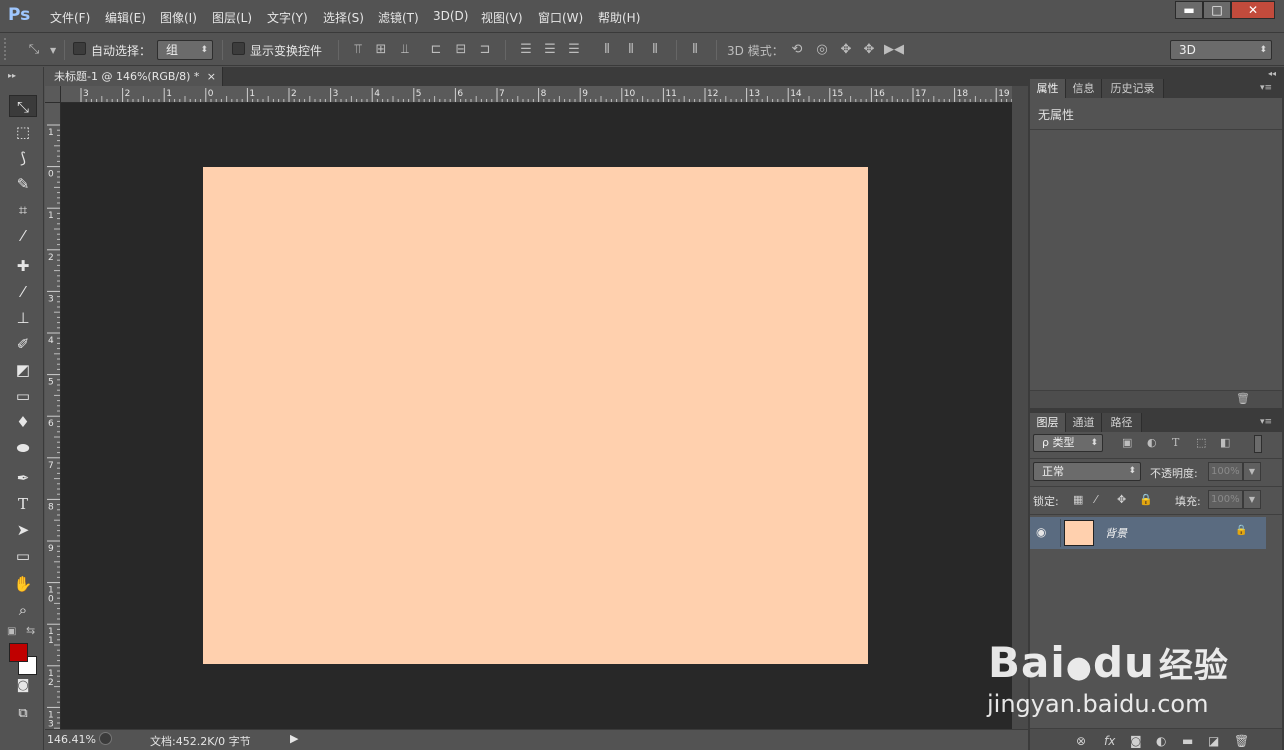 The width and height of the screenshot is (1284, 750). What do you see at coordinates (23, 396) in the screenshot?
I see `gradient-tool-icon: ▭` at bounding box center [23, 396].